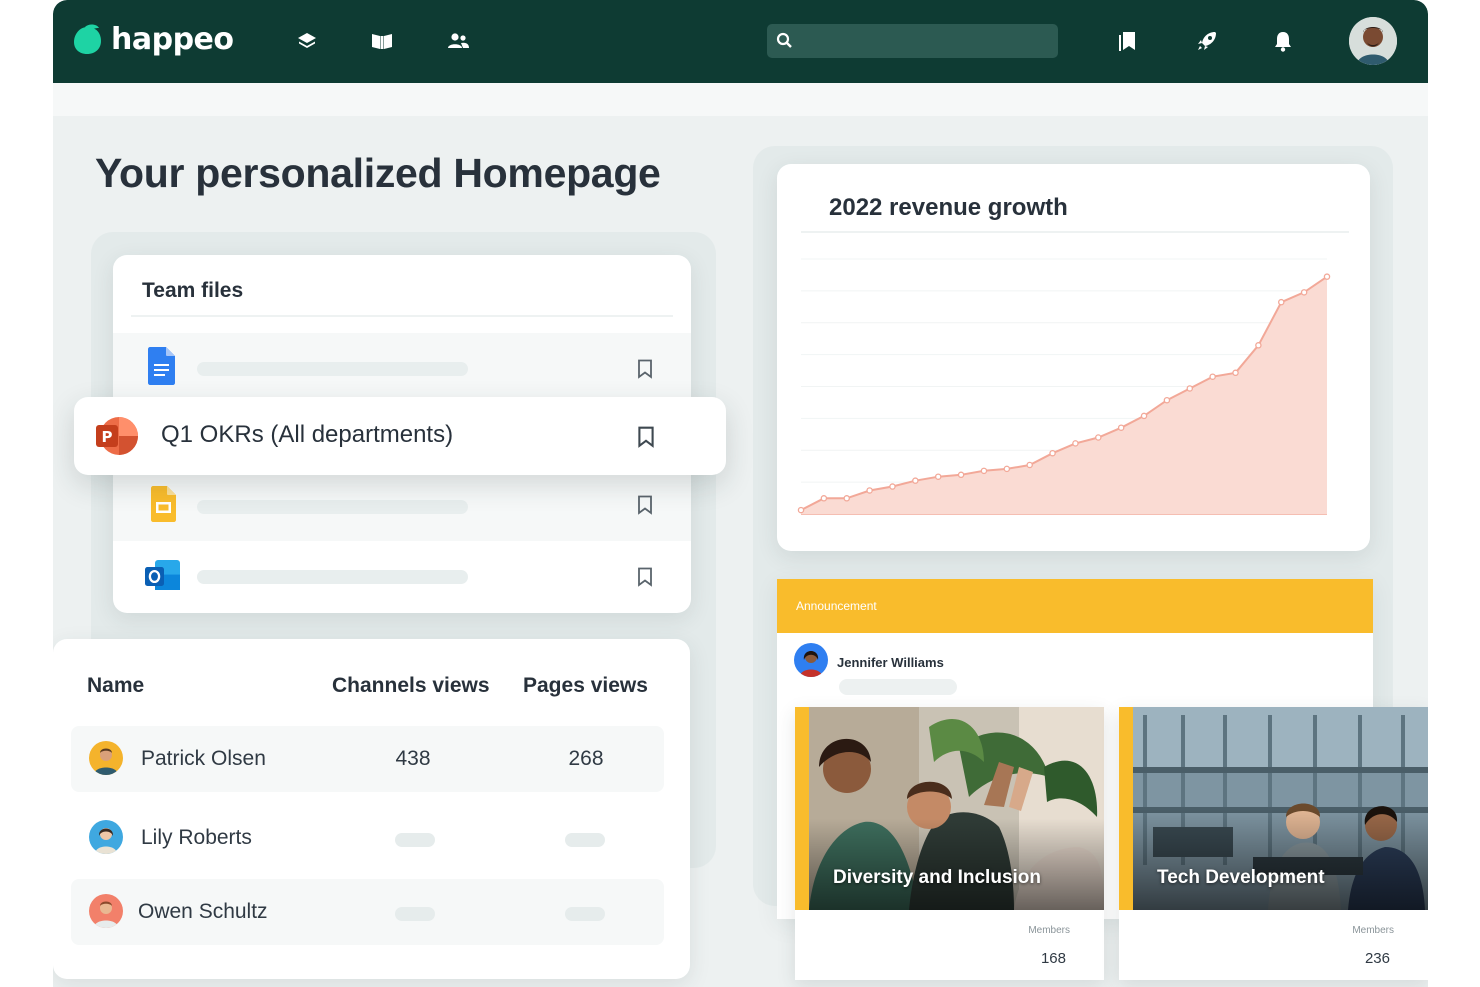 The height and width of the screenshot is (987, 1480). Describe the element at coordinates (162, 575) in the screenshot. I see `outlook-icon` at that location.